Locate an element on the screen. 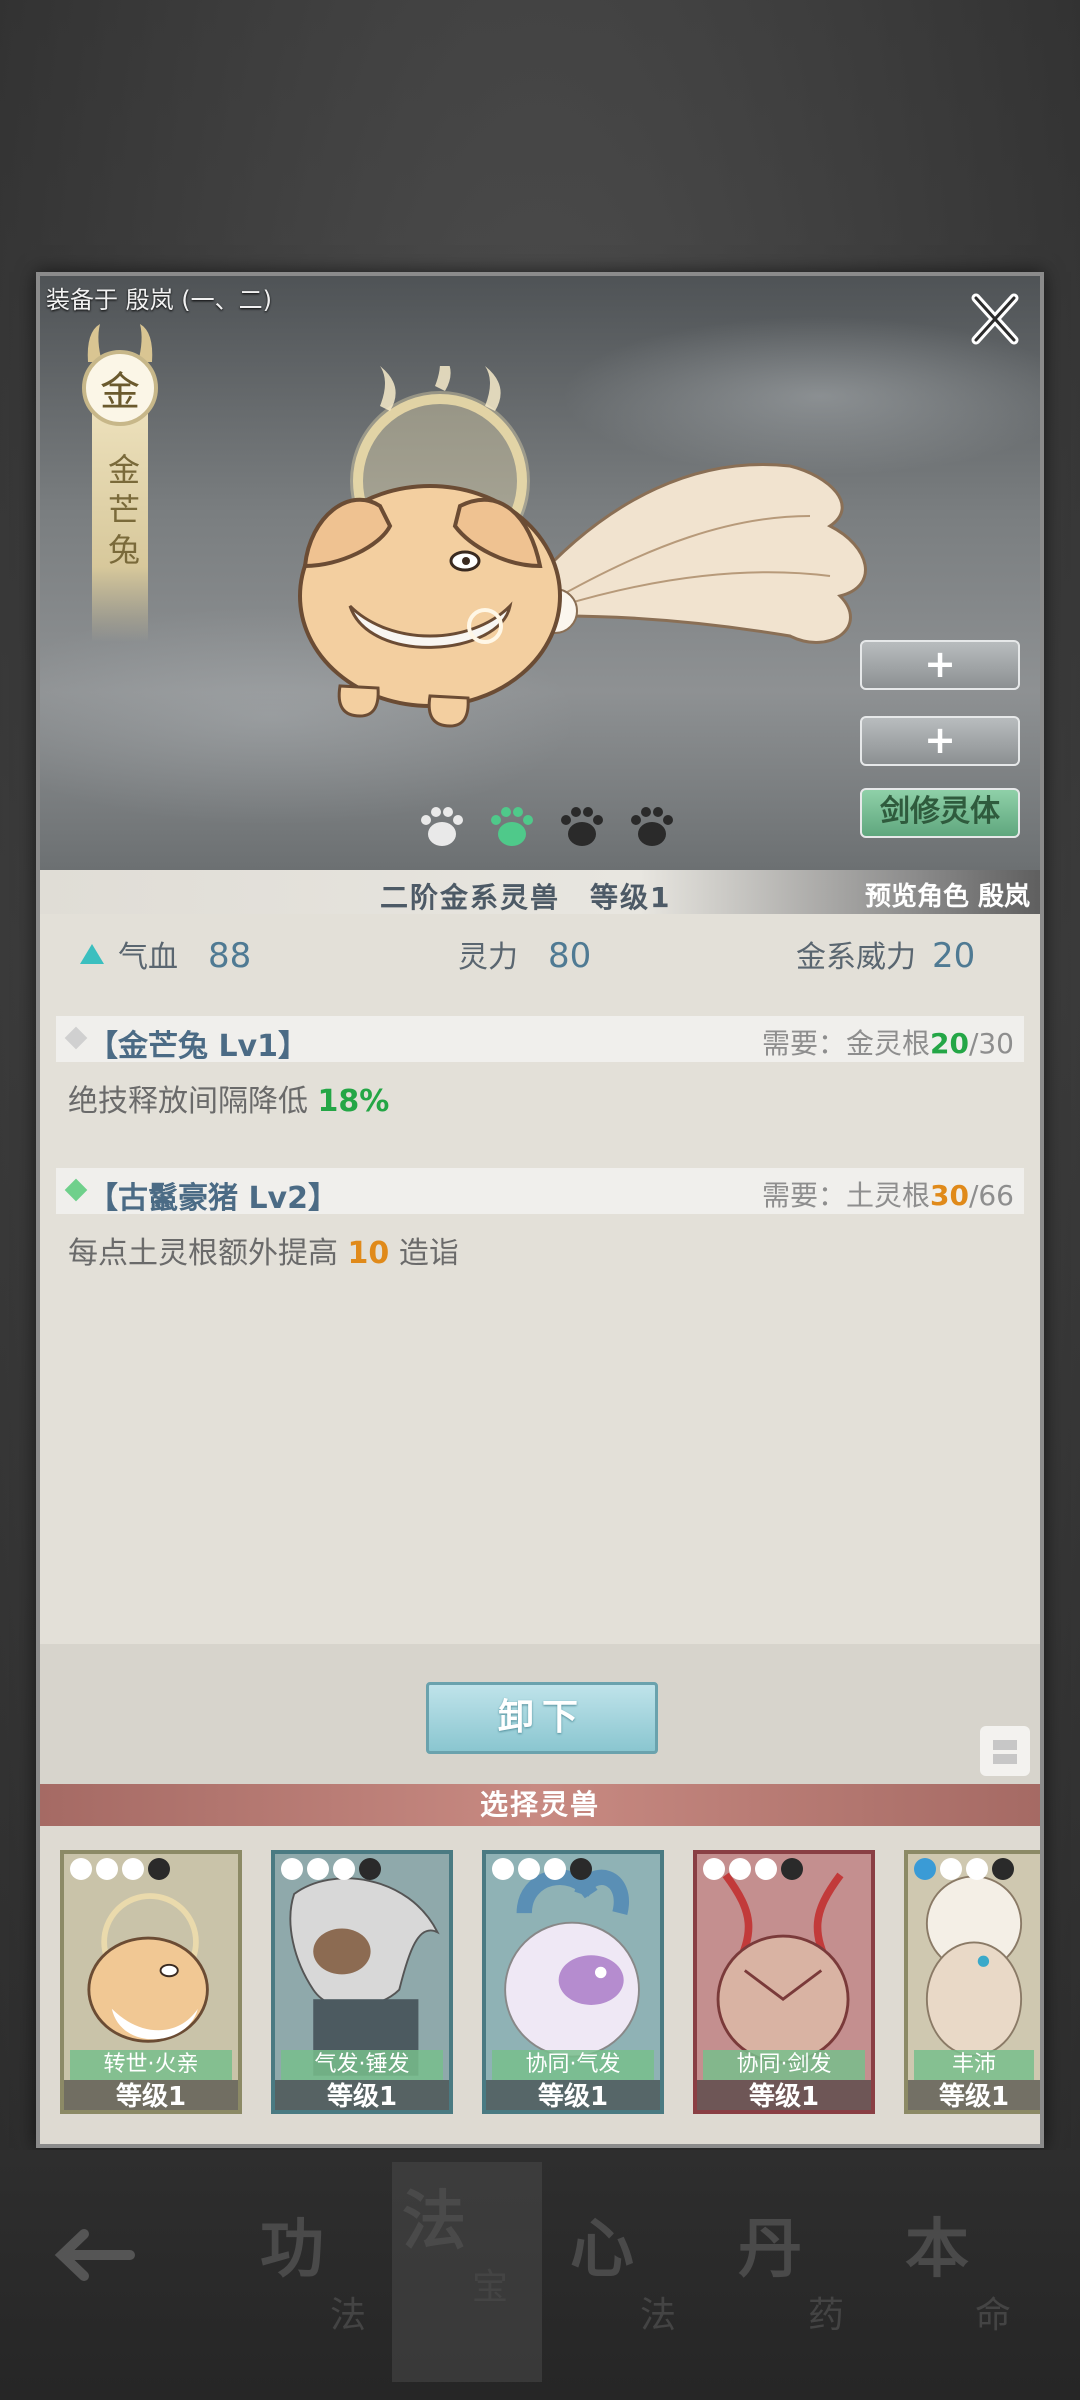 The image size is (1080, 2400). stats-row: 气血 88 灵力 80 金系威力 20 is located at coordinates (540, 954).